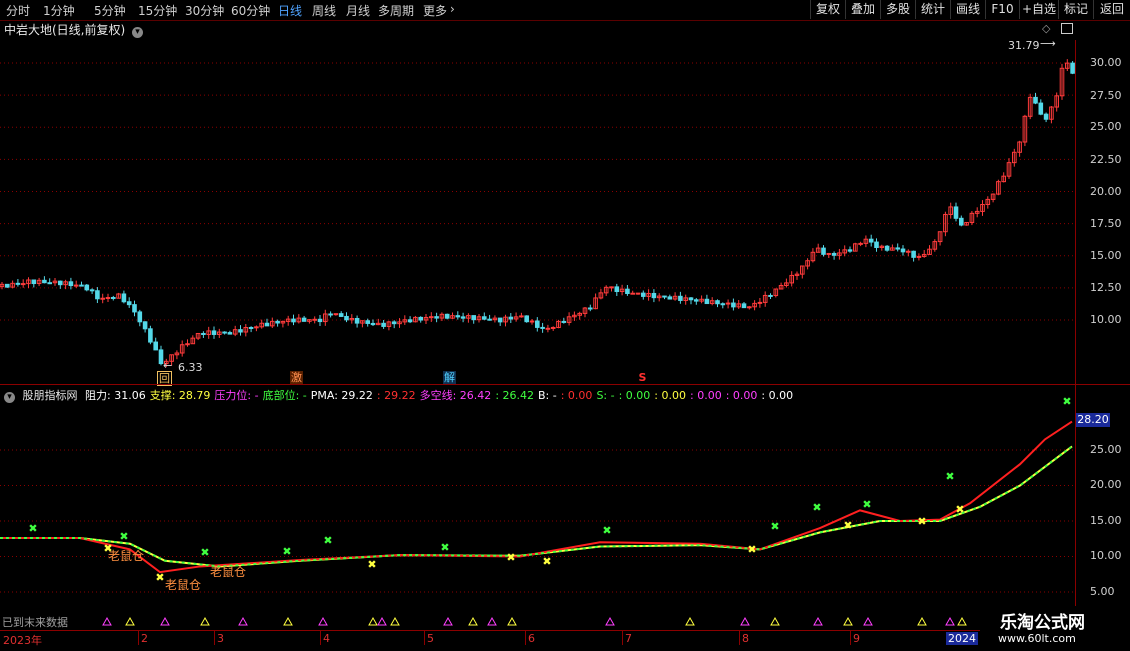 This screenshot has width=1130, height=651. Describe the element at coordinates (932, 9) in the screenshot. I see `stats-button: 统计` at that location.